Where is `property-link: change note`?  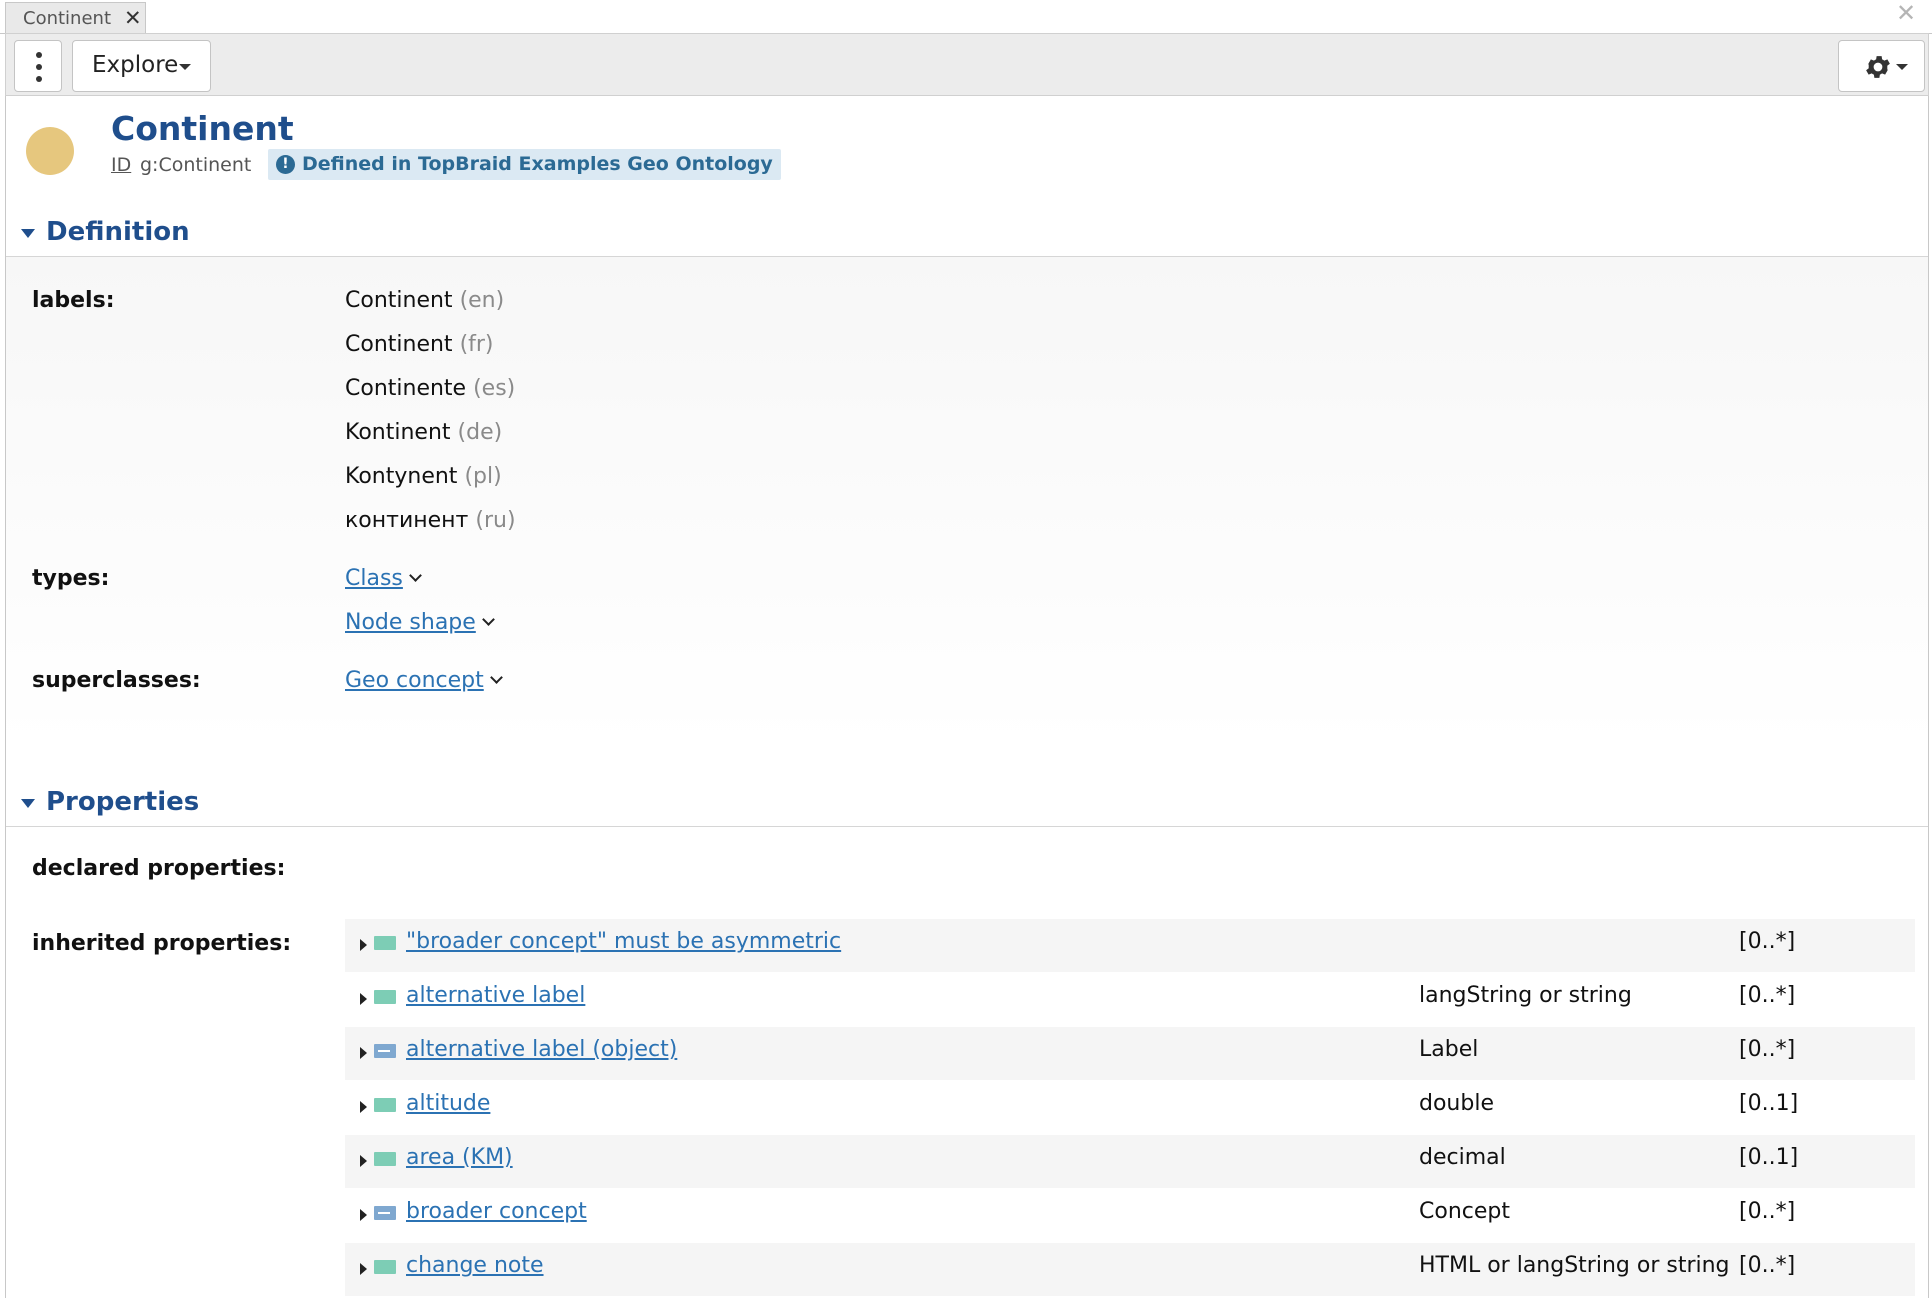
property-link: change note is located at coordinates (475, 1265).